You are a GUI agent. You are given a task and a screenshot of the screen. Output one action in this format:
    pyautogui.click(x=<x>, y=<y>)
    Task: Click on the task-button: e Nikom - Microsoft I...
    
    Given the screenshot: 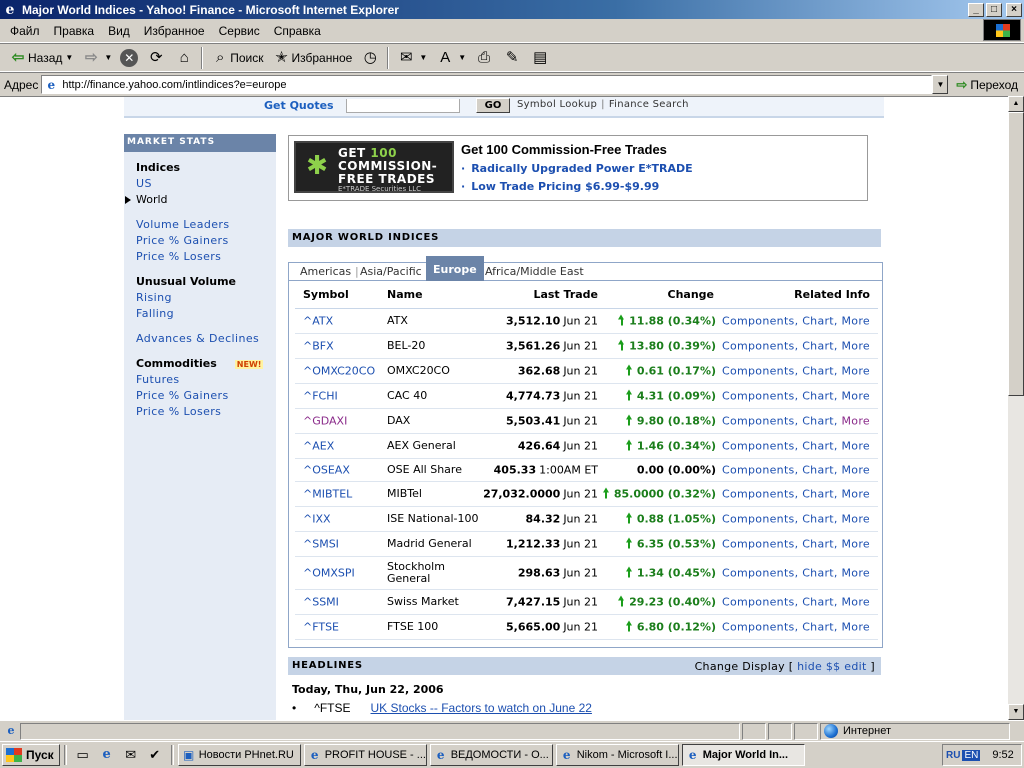 What is the action you would take?
    pyautogui.click(x=617, y=755)
    